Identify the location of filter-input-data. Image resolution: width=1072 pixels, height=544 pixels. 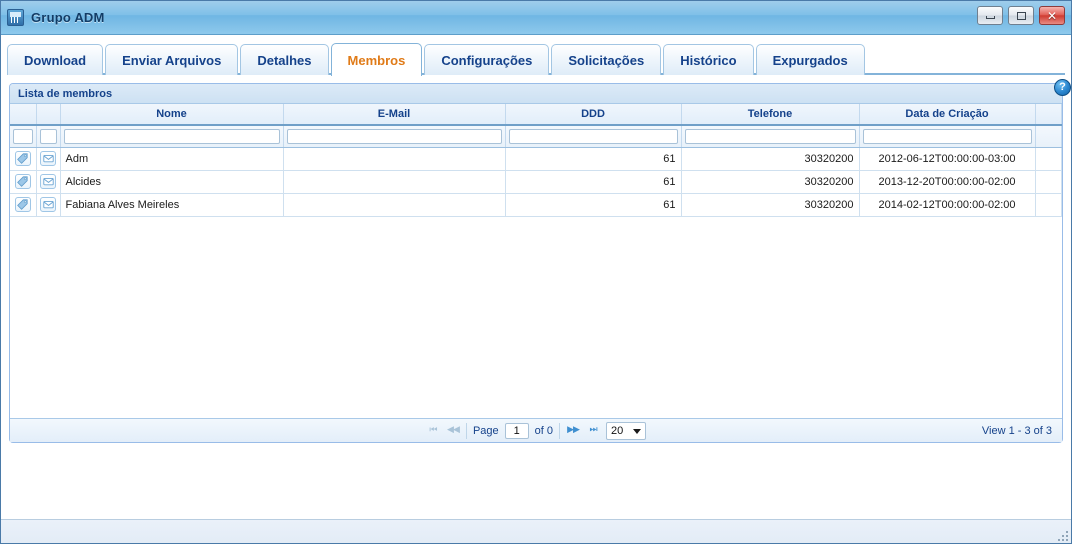
(947, 136).